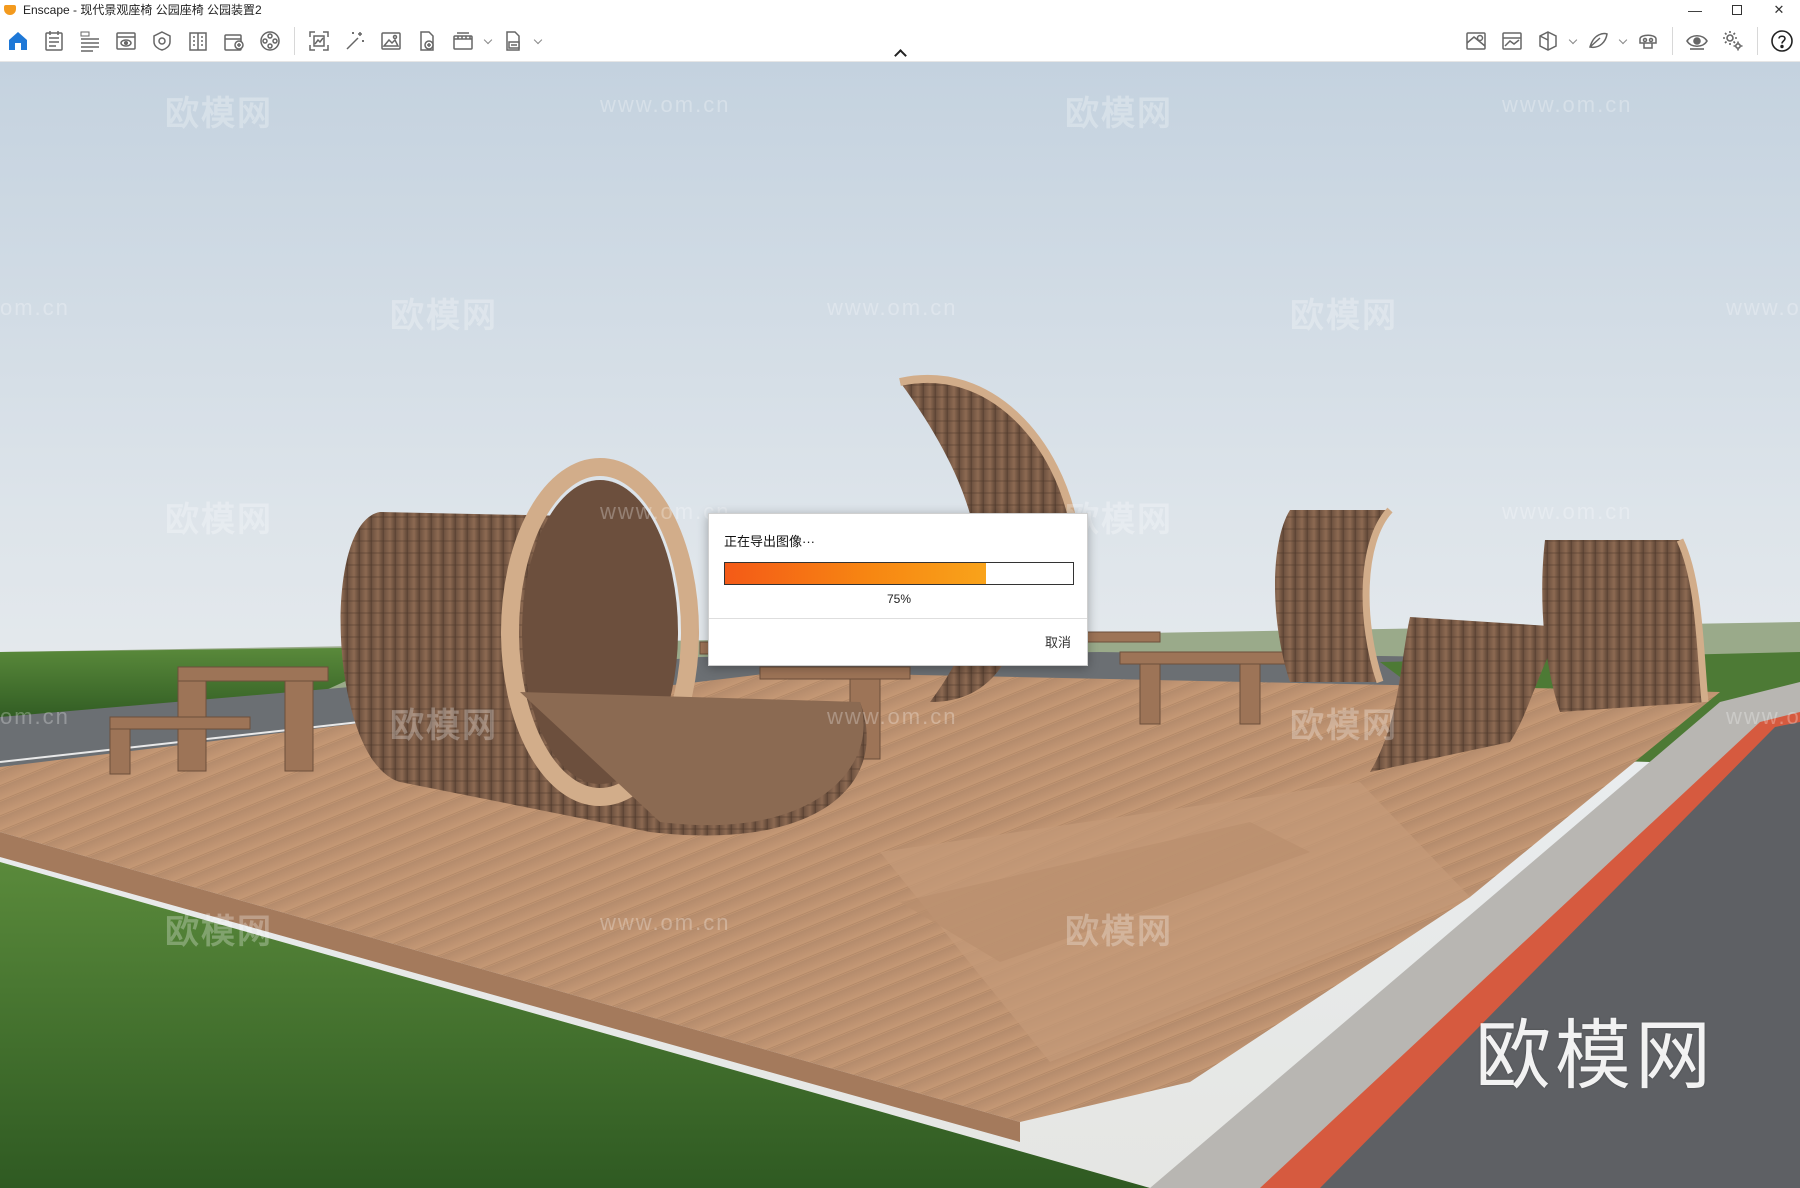 The width and height of the screenshot is (1800, 1188). Describe the element at coordinates (900, 9) in the screenshot. I see `title-bar: Enscape - 现代景观座椅 公园座椅 公园装置2 — ✕` at that location.